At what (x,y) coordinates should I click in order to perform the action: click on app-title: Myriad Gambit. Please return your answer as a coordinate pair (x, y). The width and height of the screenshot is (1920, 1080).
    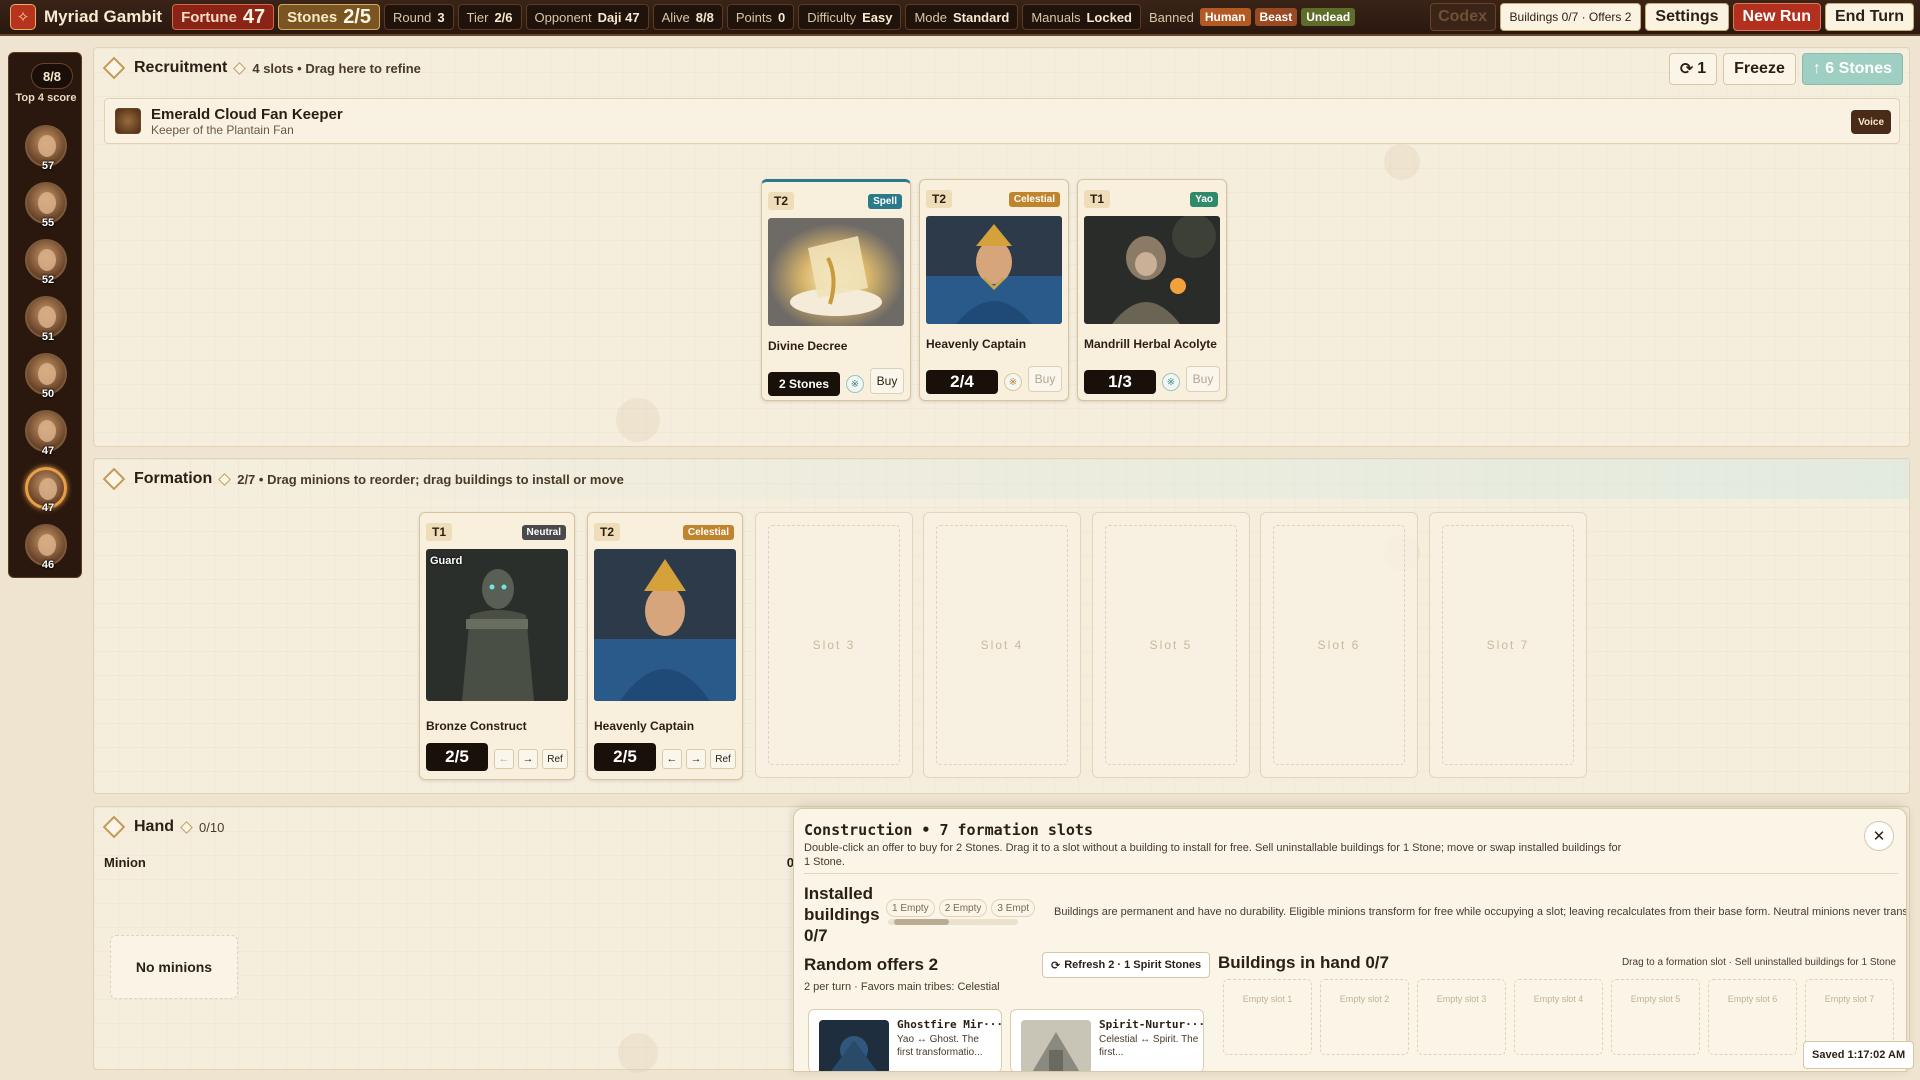
    Looking at the image, I should click on (103, 16).